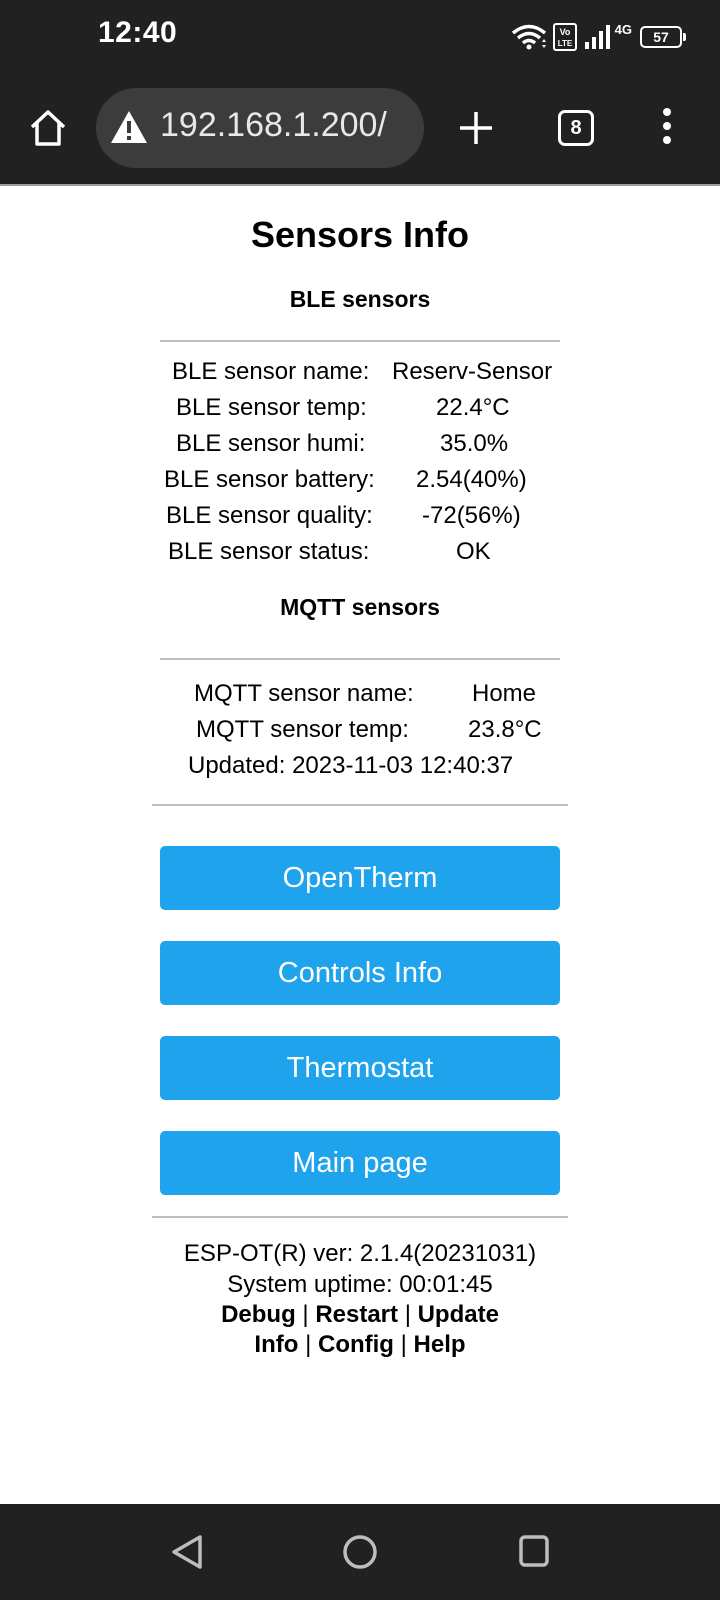 Image resolution: width=720 pixels, height=1600 pixels. Describe the element at coordinates (304, 693) in the screenshot. I see `mqtt-label: MQTT sensor name:` at that location.